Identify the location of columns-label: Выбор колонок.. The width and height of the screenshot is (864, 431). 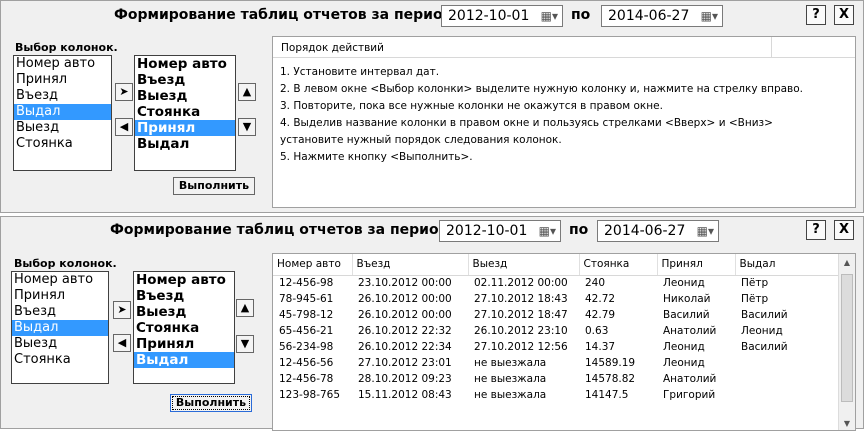
(66, 47).